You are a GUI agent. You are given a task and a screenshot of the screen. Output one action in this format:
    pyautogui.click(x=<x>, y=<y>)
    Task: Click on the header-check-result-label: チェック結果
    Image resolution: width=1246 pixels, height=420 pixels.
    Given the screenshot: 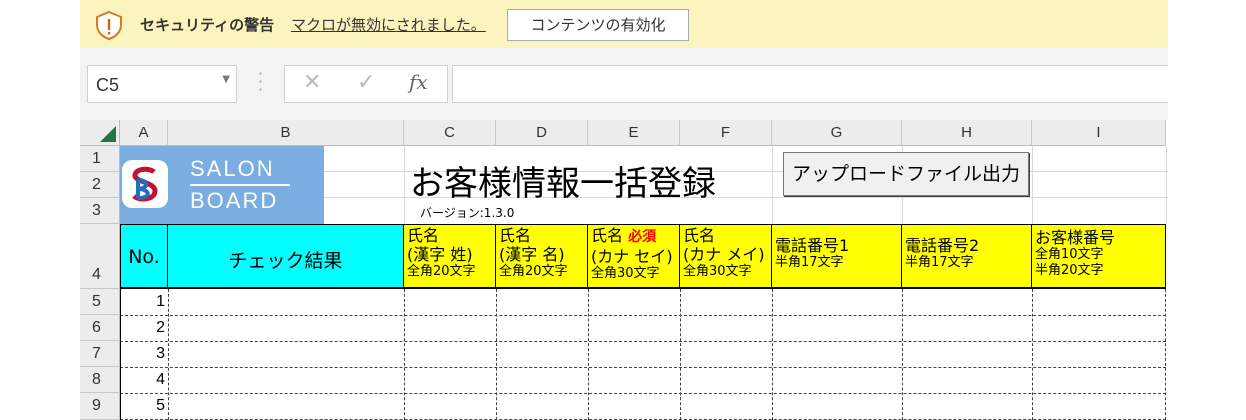 What is the action you would take?
    pyautogui.click(x=285, y=261)
    